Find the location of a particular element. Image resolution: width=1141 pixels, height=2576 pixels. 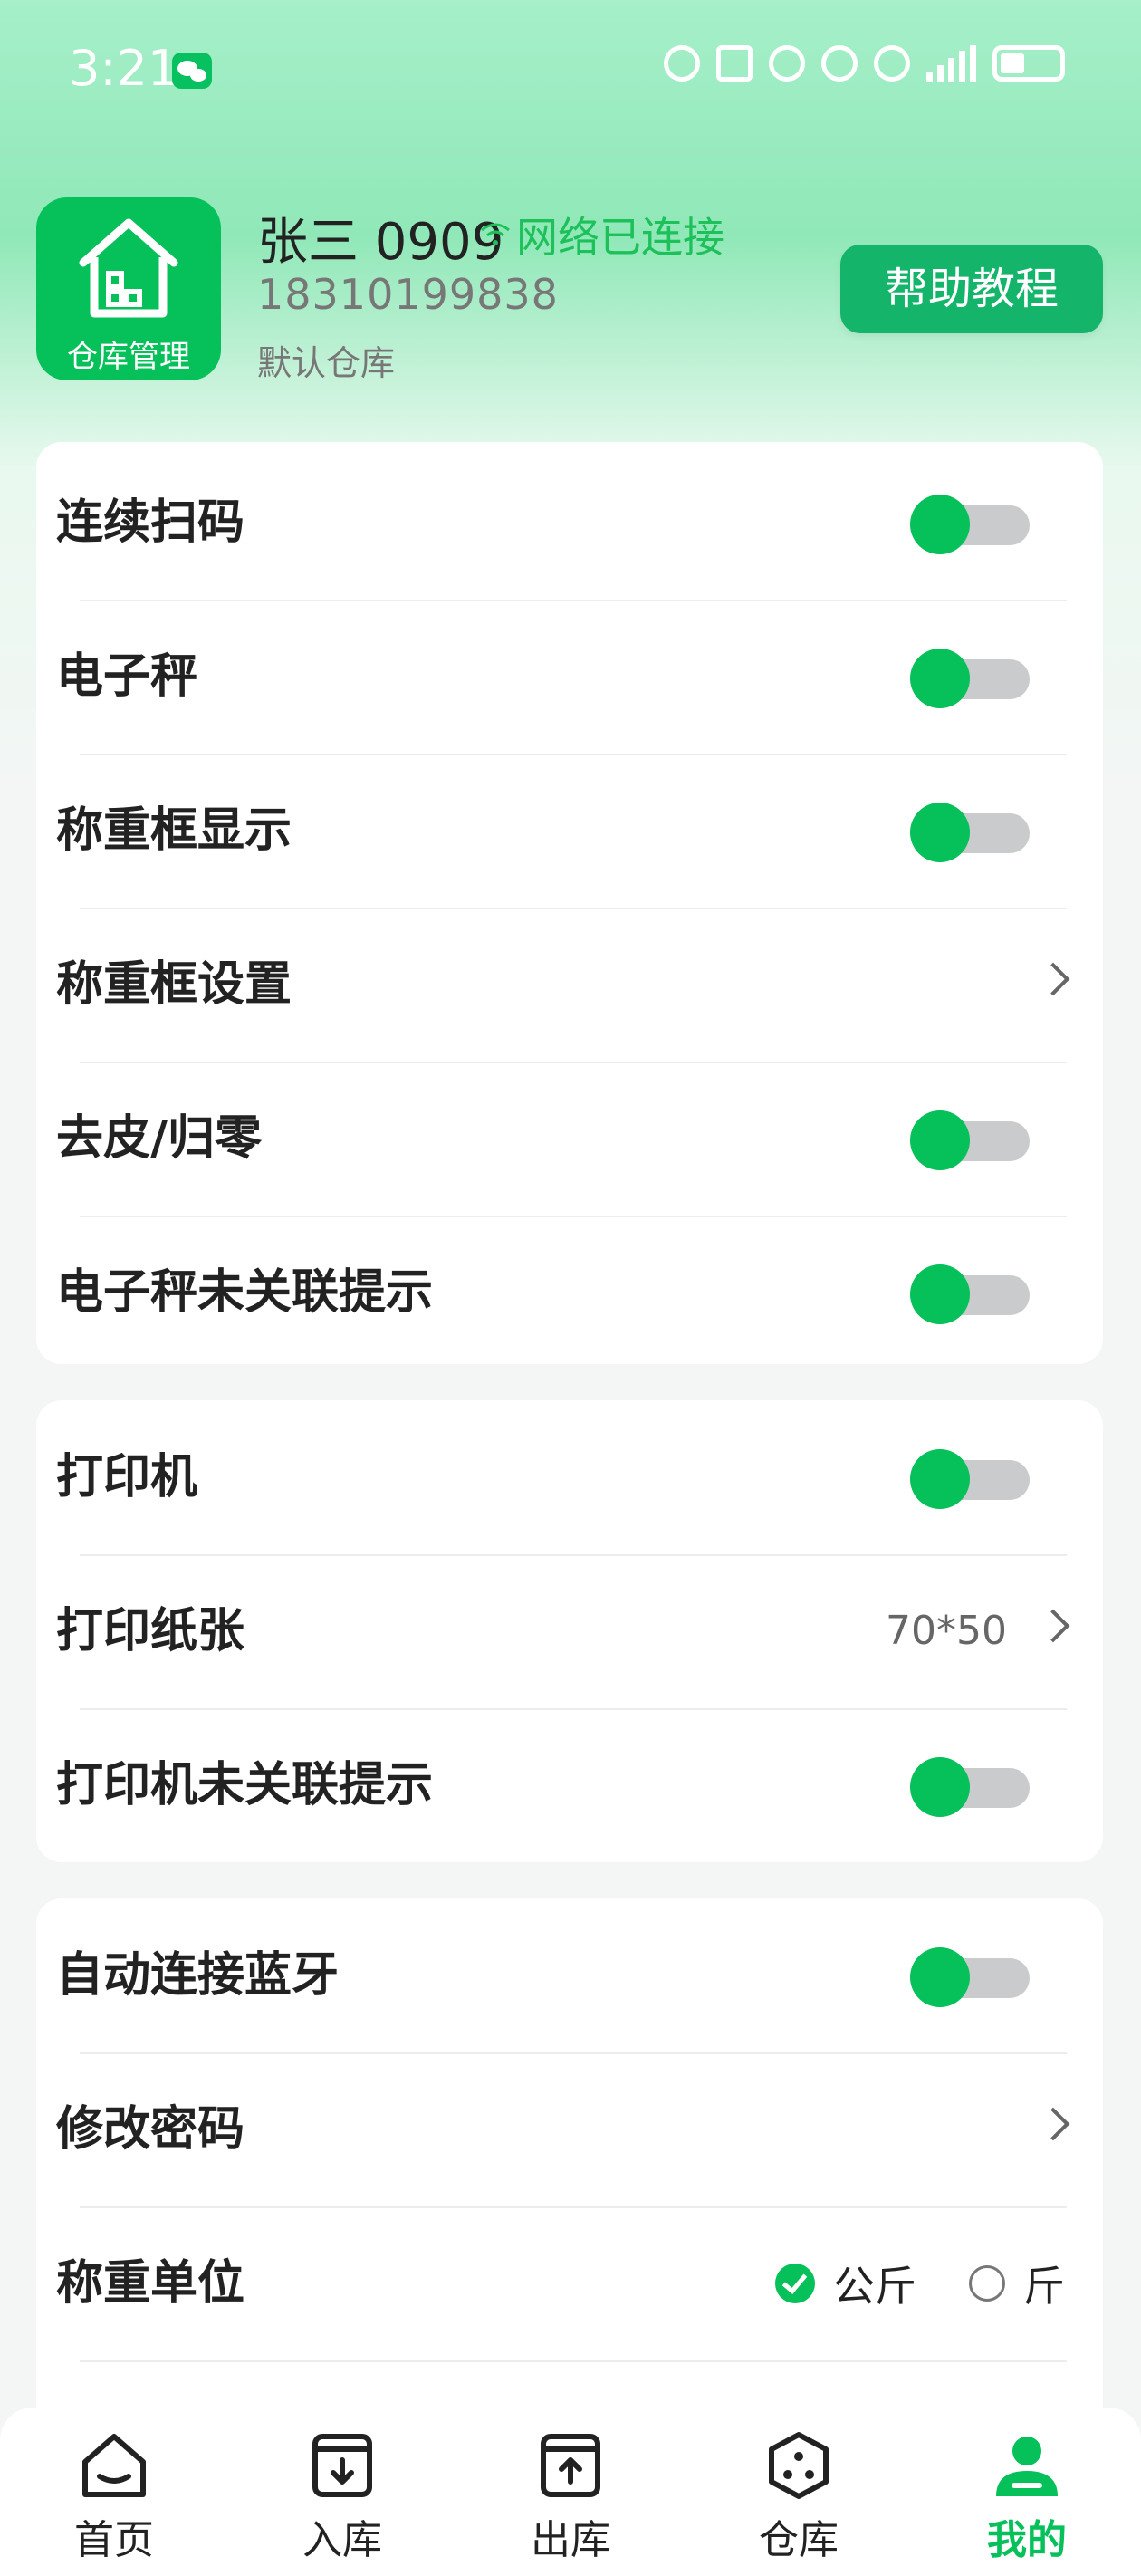

user-phone: 18310199838 is located at coordinates (408, 294).